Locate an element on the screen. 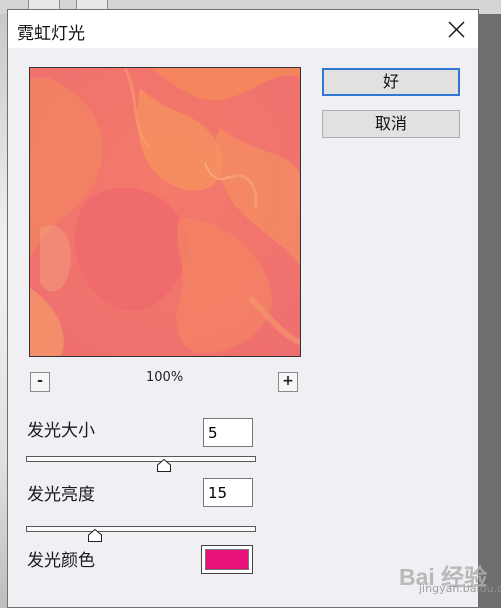  cancel-button: 取消 is located at coordinates (391, 124).